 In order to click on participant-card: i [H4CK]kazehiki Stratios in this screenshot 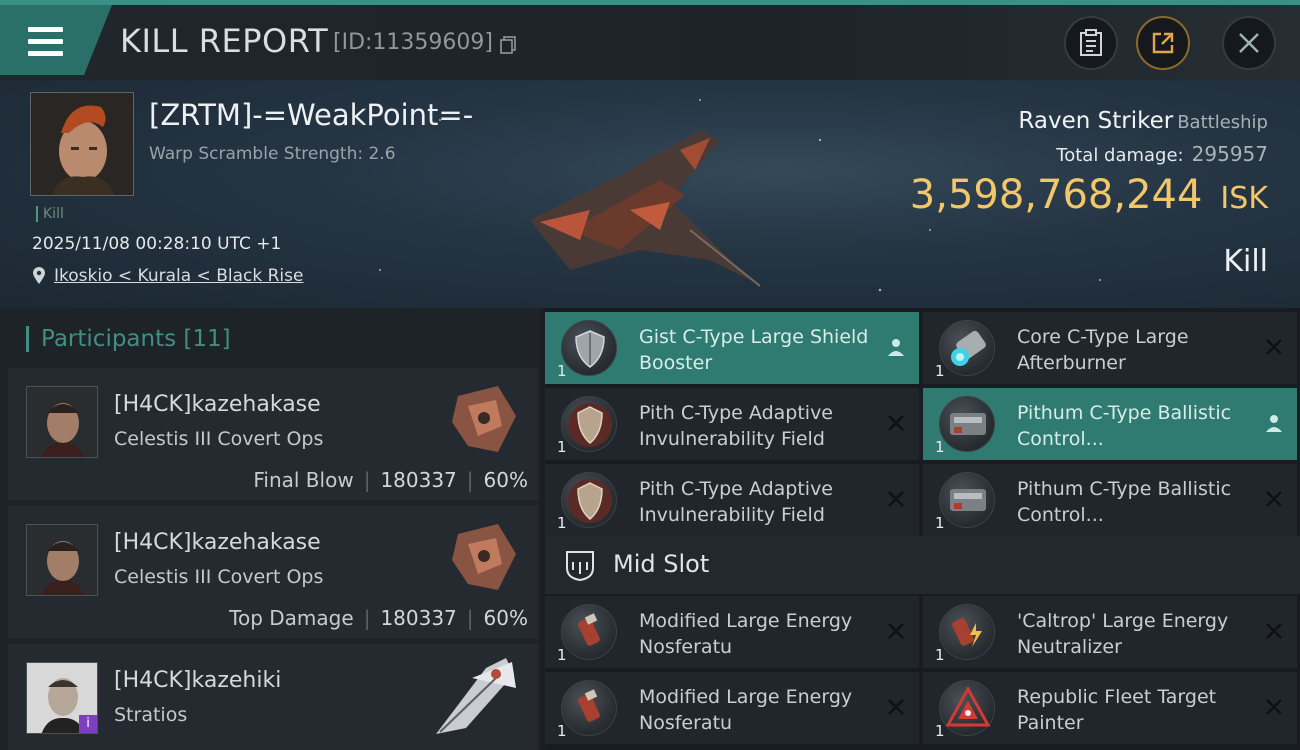, I will do `click(273, 697)`.